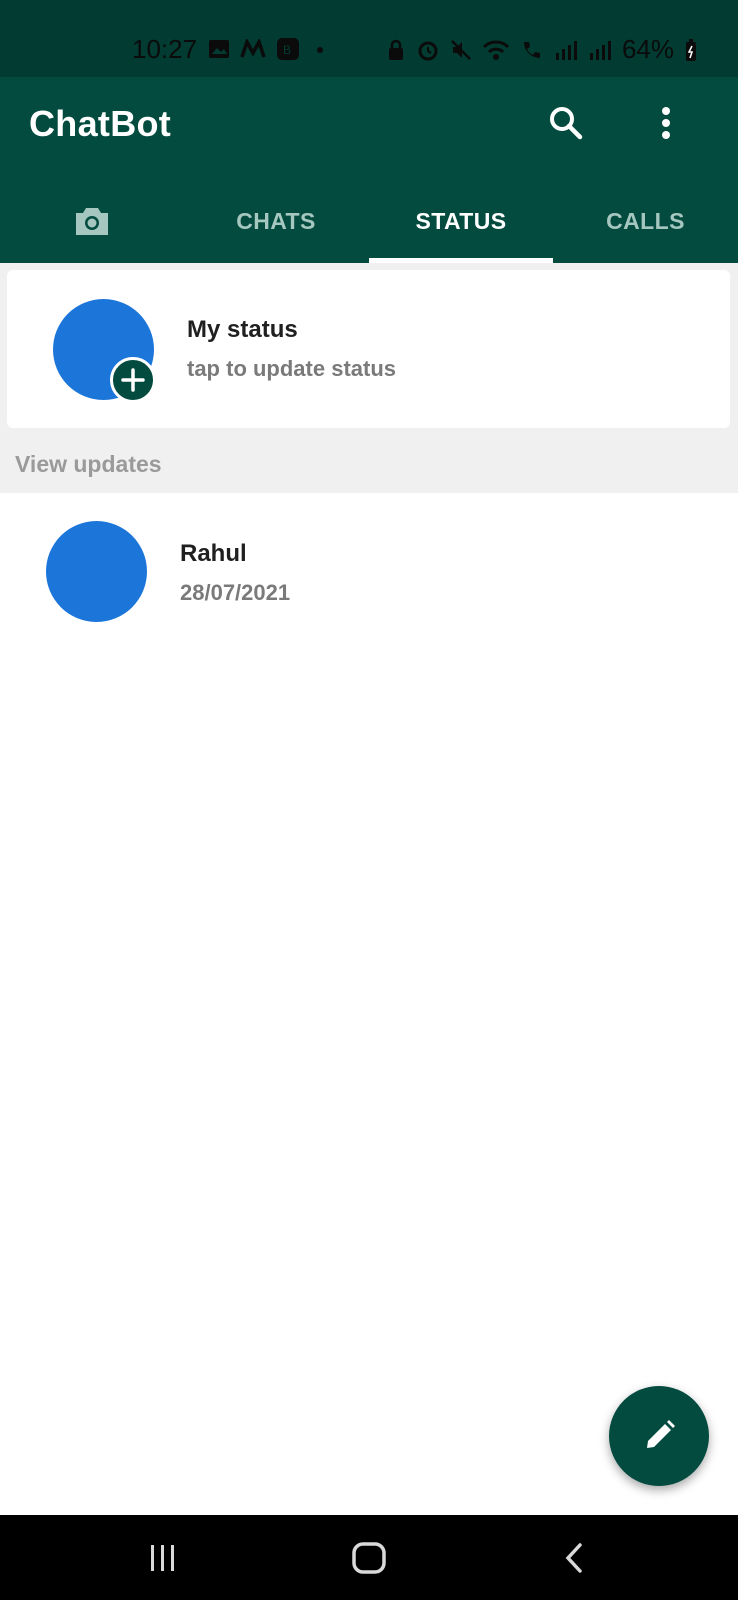 The image size is (738, 1600). What do you see at coordinates (395, 49) in the screenshot?
I see `lock-icon` at bounding box center [395, 49].